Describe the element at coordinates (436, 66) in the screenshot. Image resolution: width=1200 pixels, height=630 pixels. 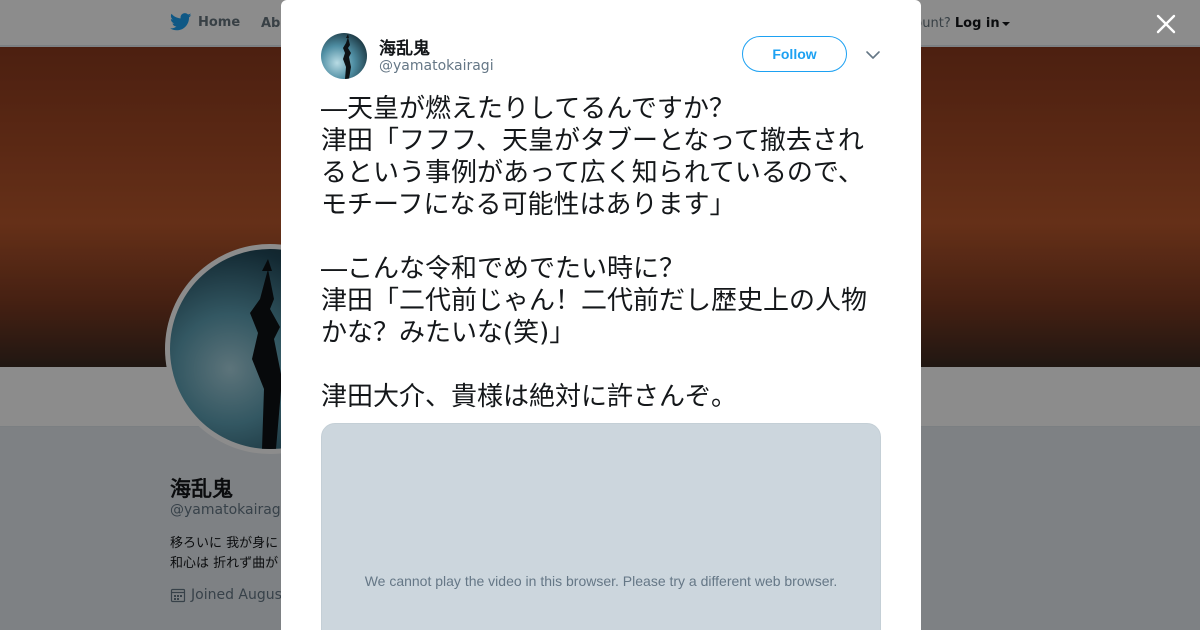
I see `tweet-author-handle: @yamatokairagi` at that location.